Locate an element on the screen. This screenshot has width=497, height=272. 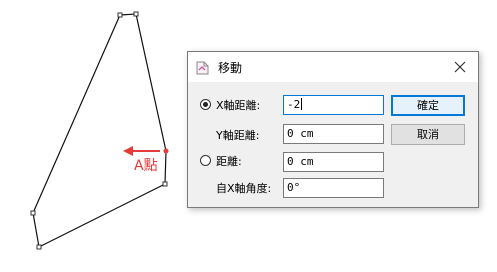
arrow-left-icon is located at coordinates (141, 151).